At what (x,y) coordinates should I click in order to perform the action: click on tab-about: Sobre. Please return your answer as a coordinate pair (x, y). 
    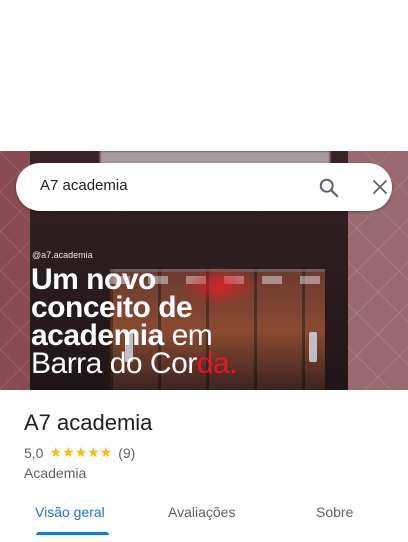
    Looking at the image, I should click on (334, 512).